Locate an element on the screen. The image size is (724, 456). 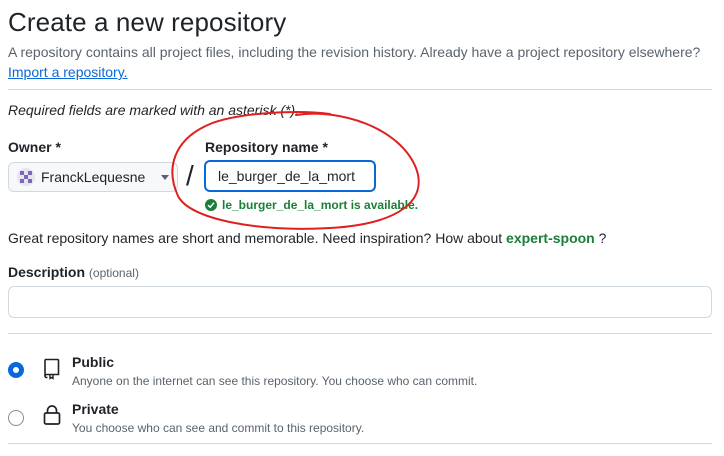
repo-icon is located at coordinates (52, 370).